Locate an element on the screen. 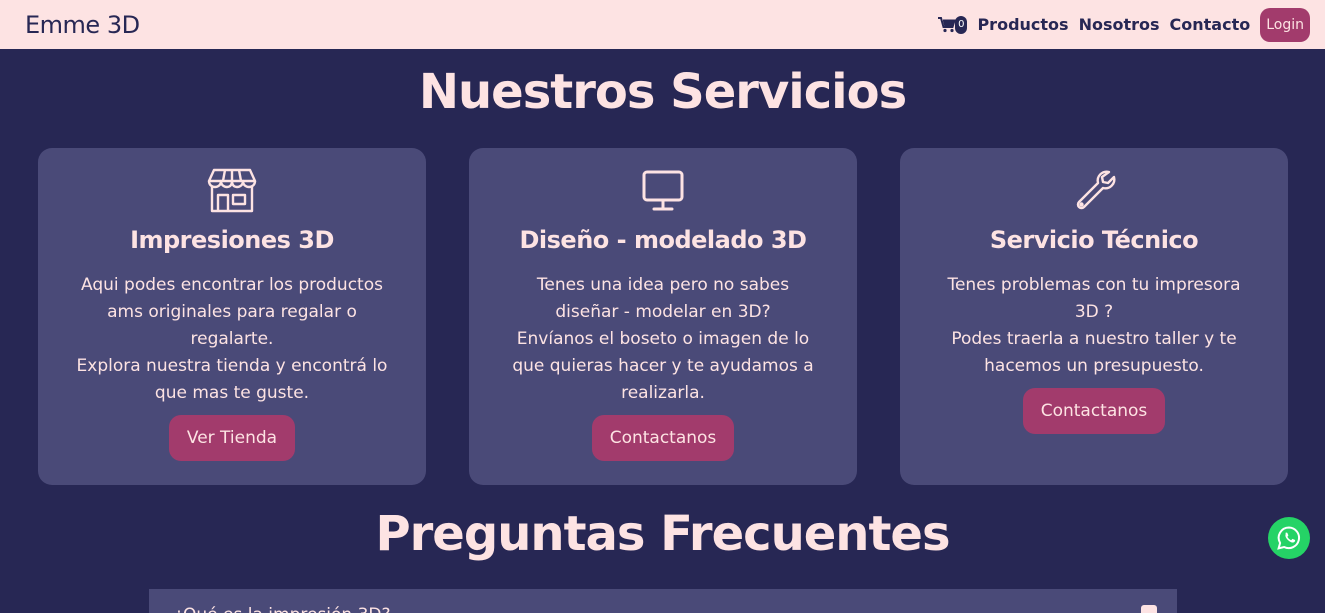  login-button: Login is located at coordinates (1285, 24).